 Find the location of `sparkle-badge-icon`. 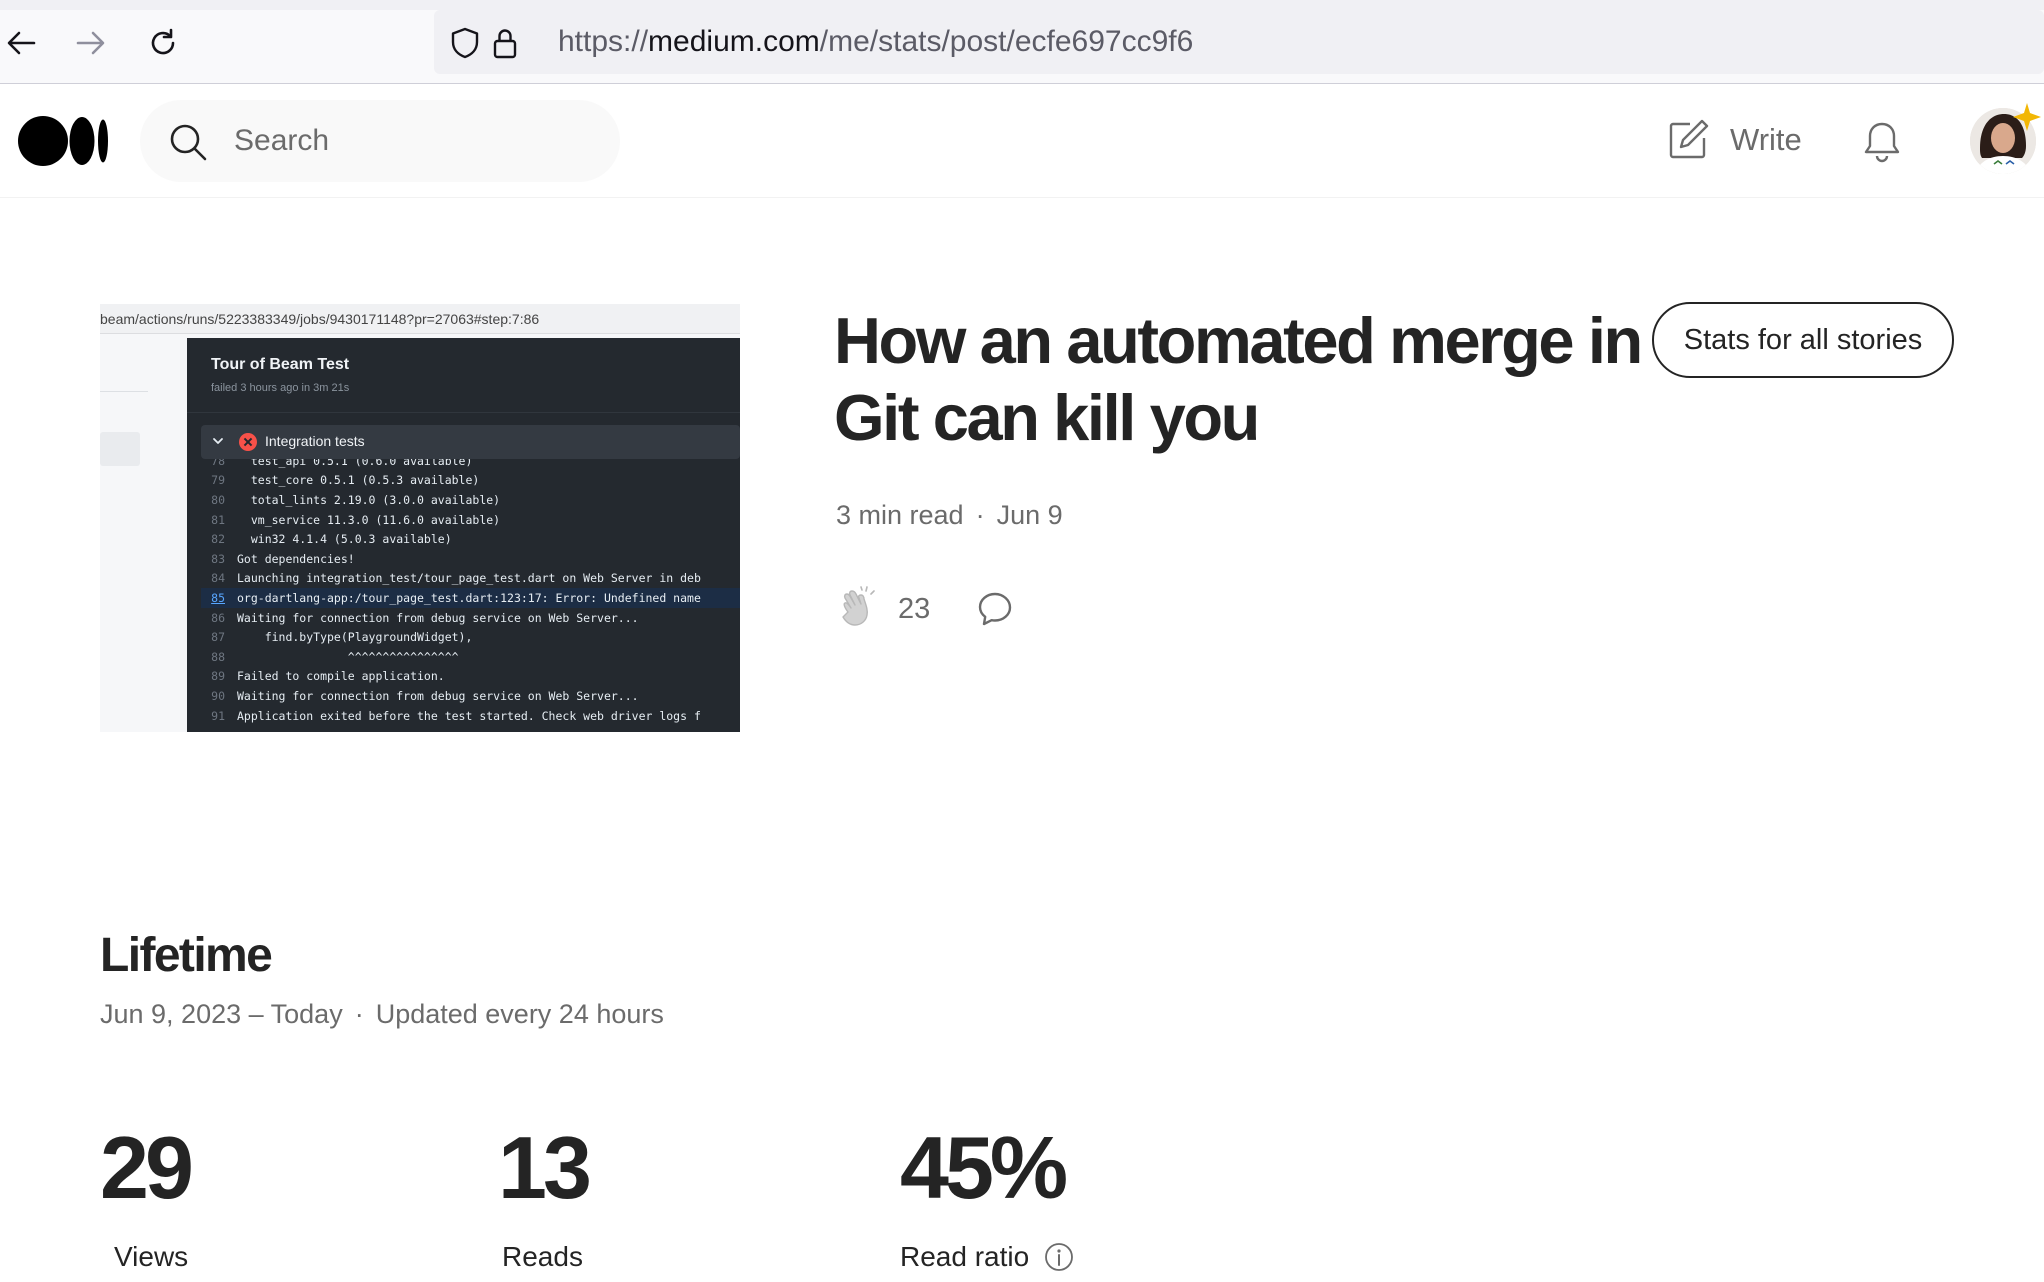

sparkle-badge-icon is located at coordinates (2027, 117).